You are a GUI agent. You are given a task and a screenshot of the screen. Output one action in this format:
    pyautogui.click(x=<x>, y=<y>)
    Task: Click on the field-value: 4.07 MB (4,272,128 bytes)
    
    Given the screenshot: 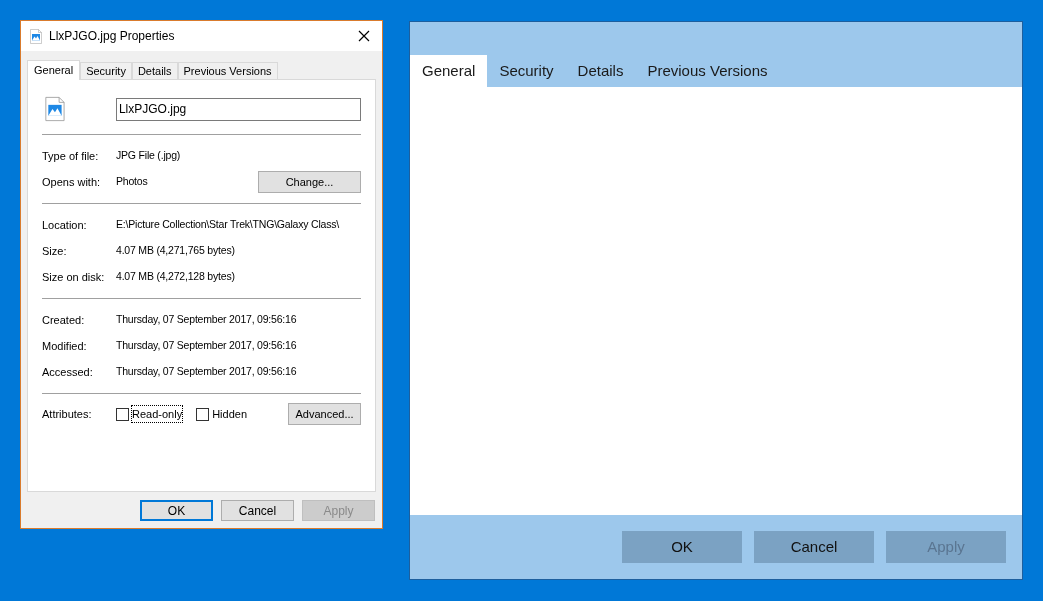 What is the action you would take?
    pyautogui.click(x=175, y=277)
    